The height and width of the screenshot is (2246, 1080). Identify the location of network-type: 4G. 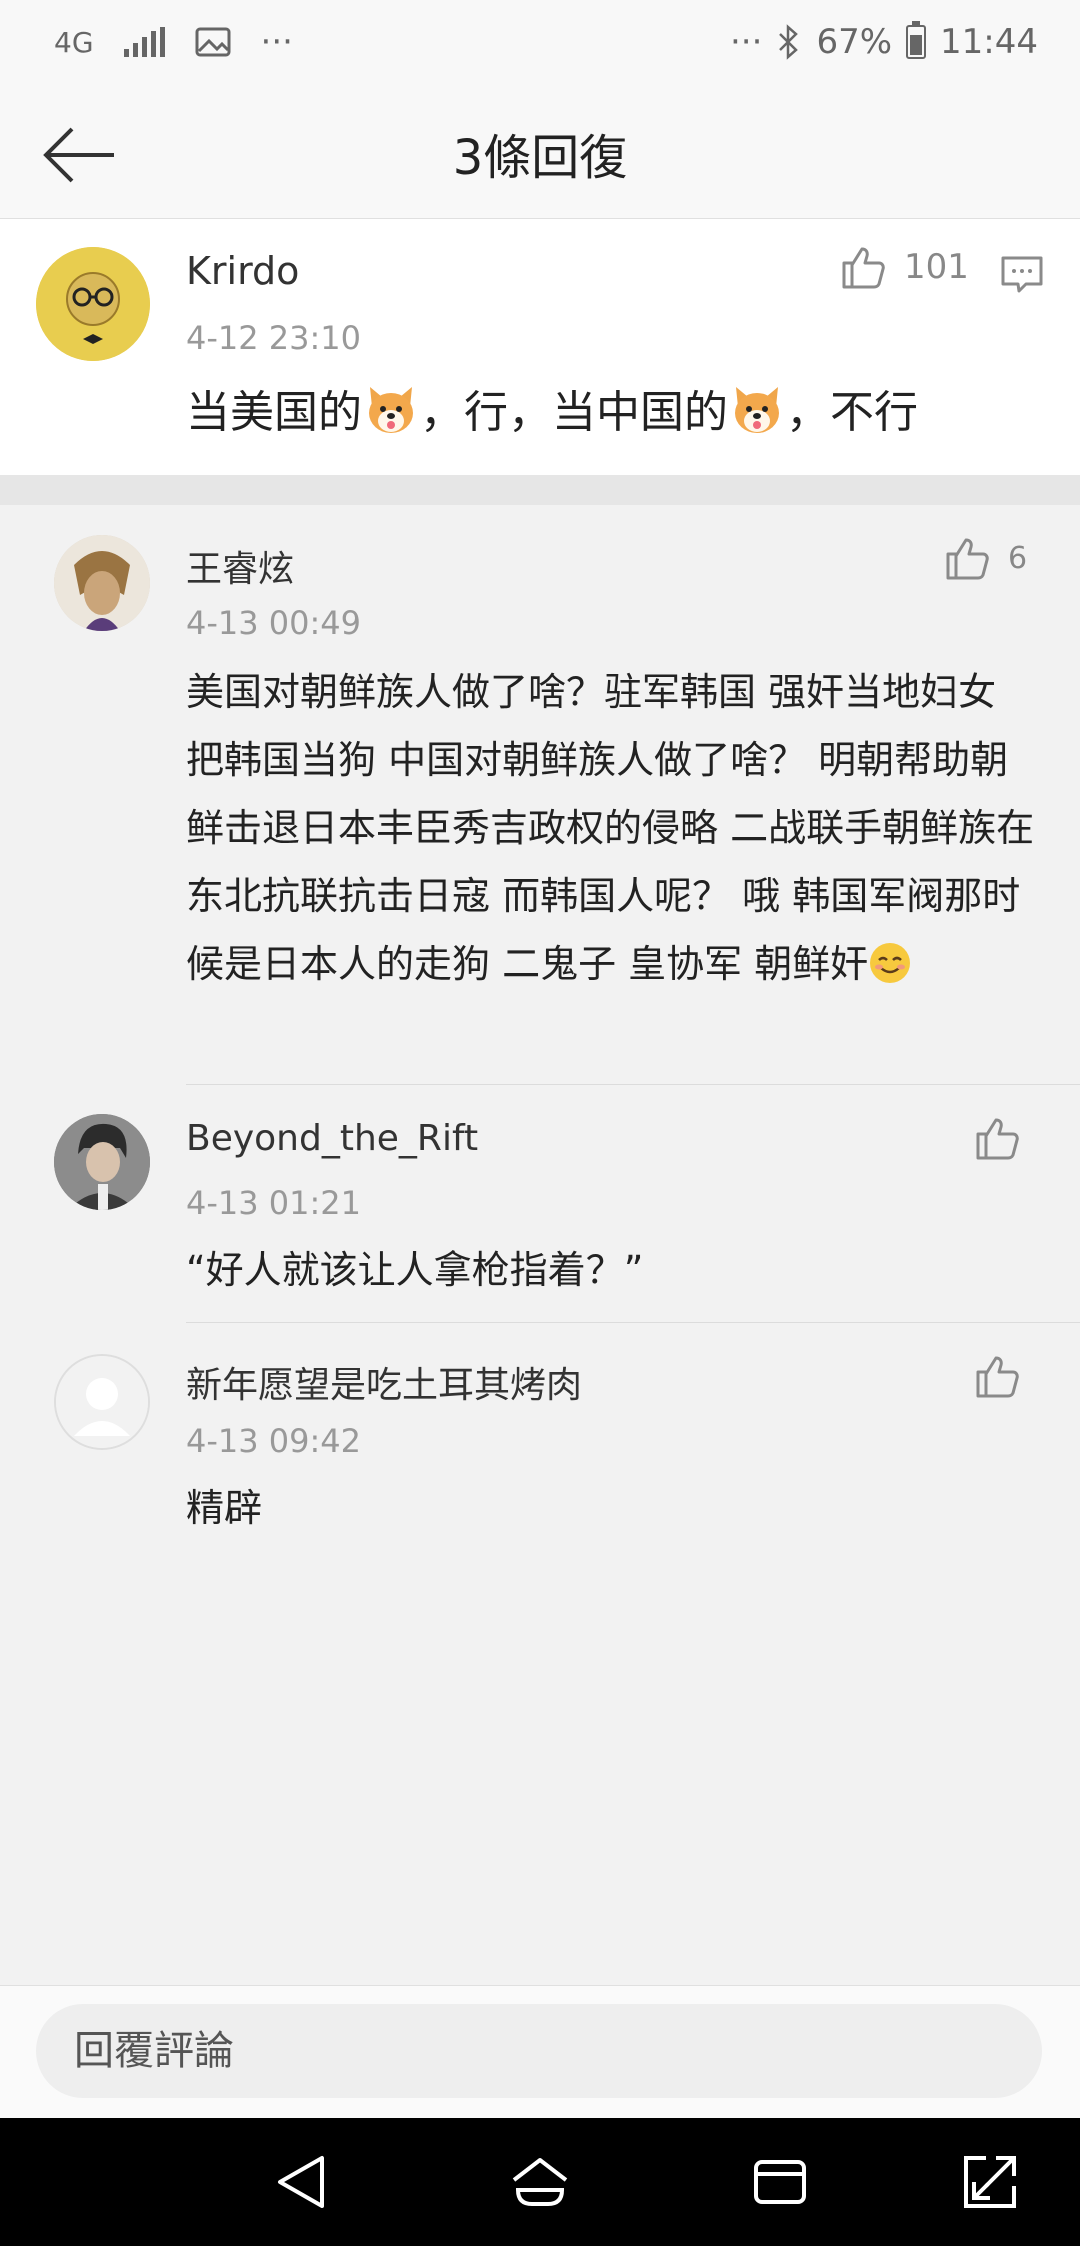
(74, 42).